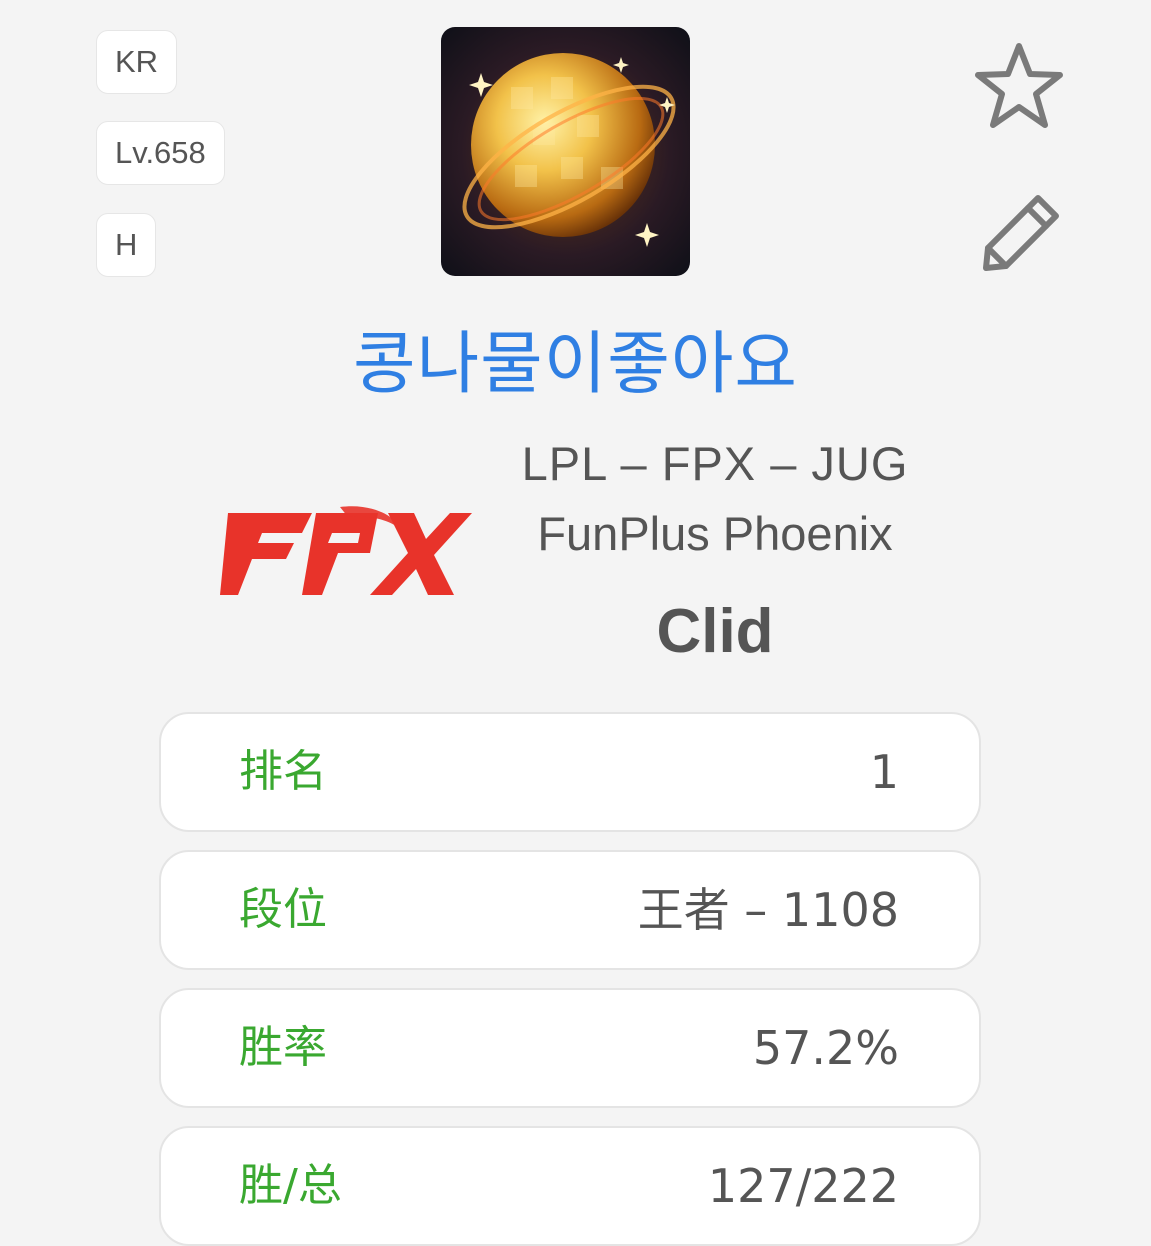 The image size is (1151, 1246). What do you see at coordinates (570, 910) in the screenshot?
I see `stat-card-tier: 段位 王者 – 1108` at bounding box center [570, 910].